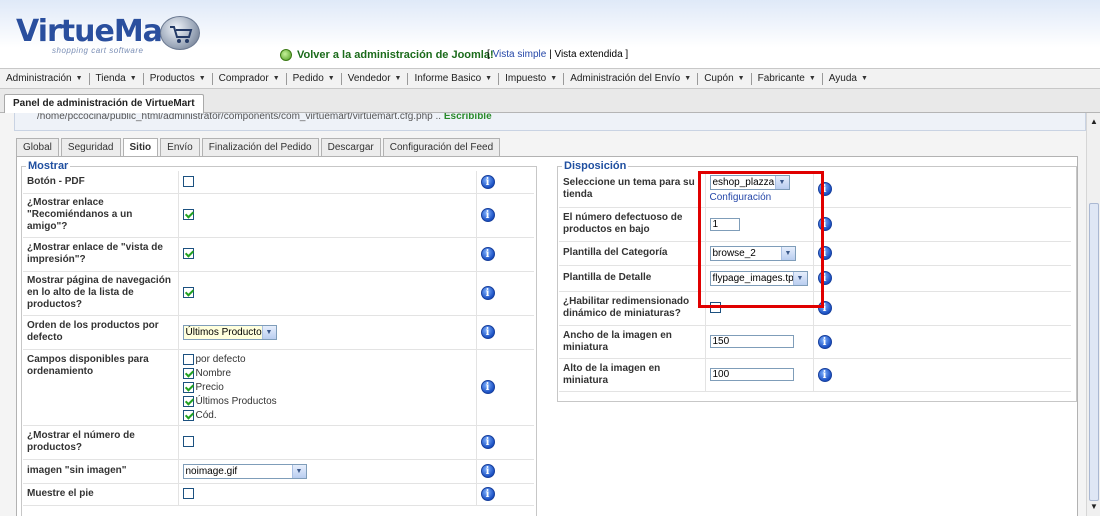 This screenshot has width=1100, height=516. What do you see at coordinates (244, 471) in the screenshot?
I see `noimage-select: noimage.gif ▼` at bounding box center [244, 471].